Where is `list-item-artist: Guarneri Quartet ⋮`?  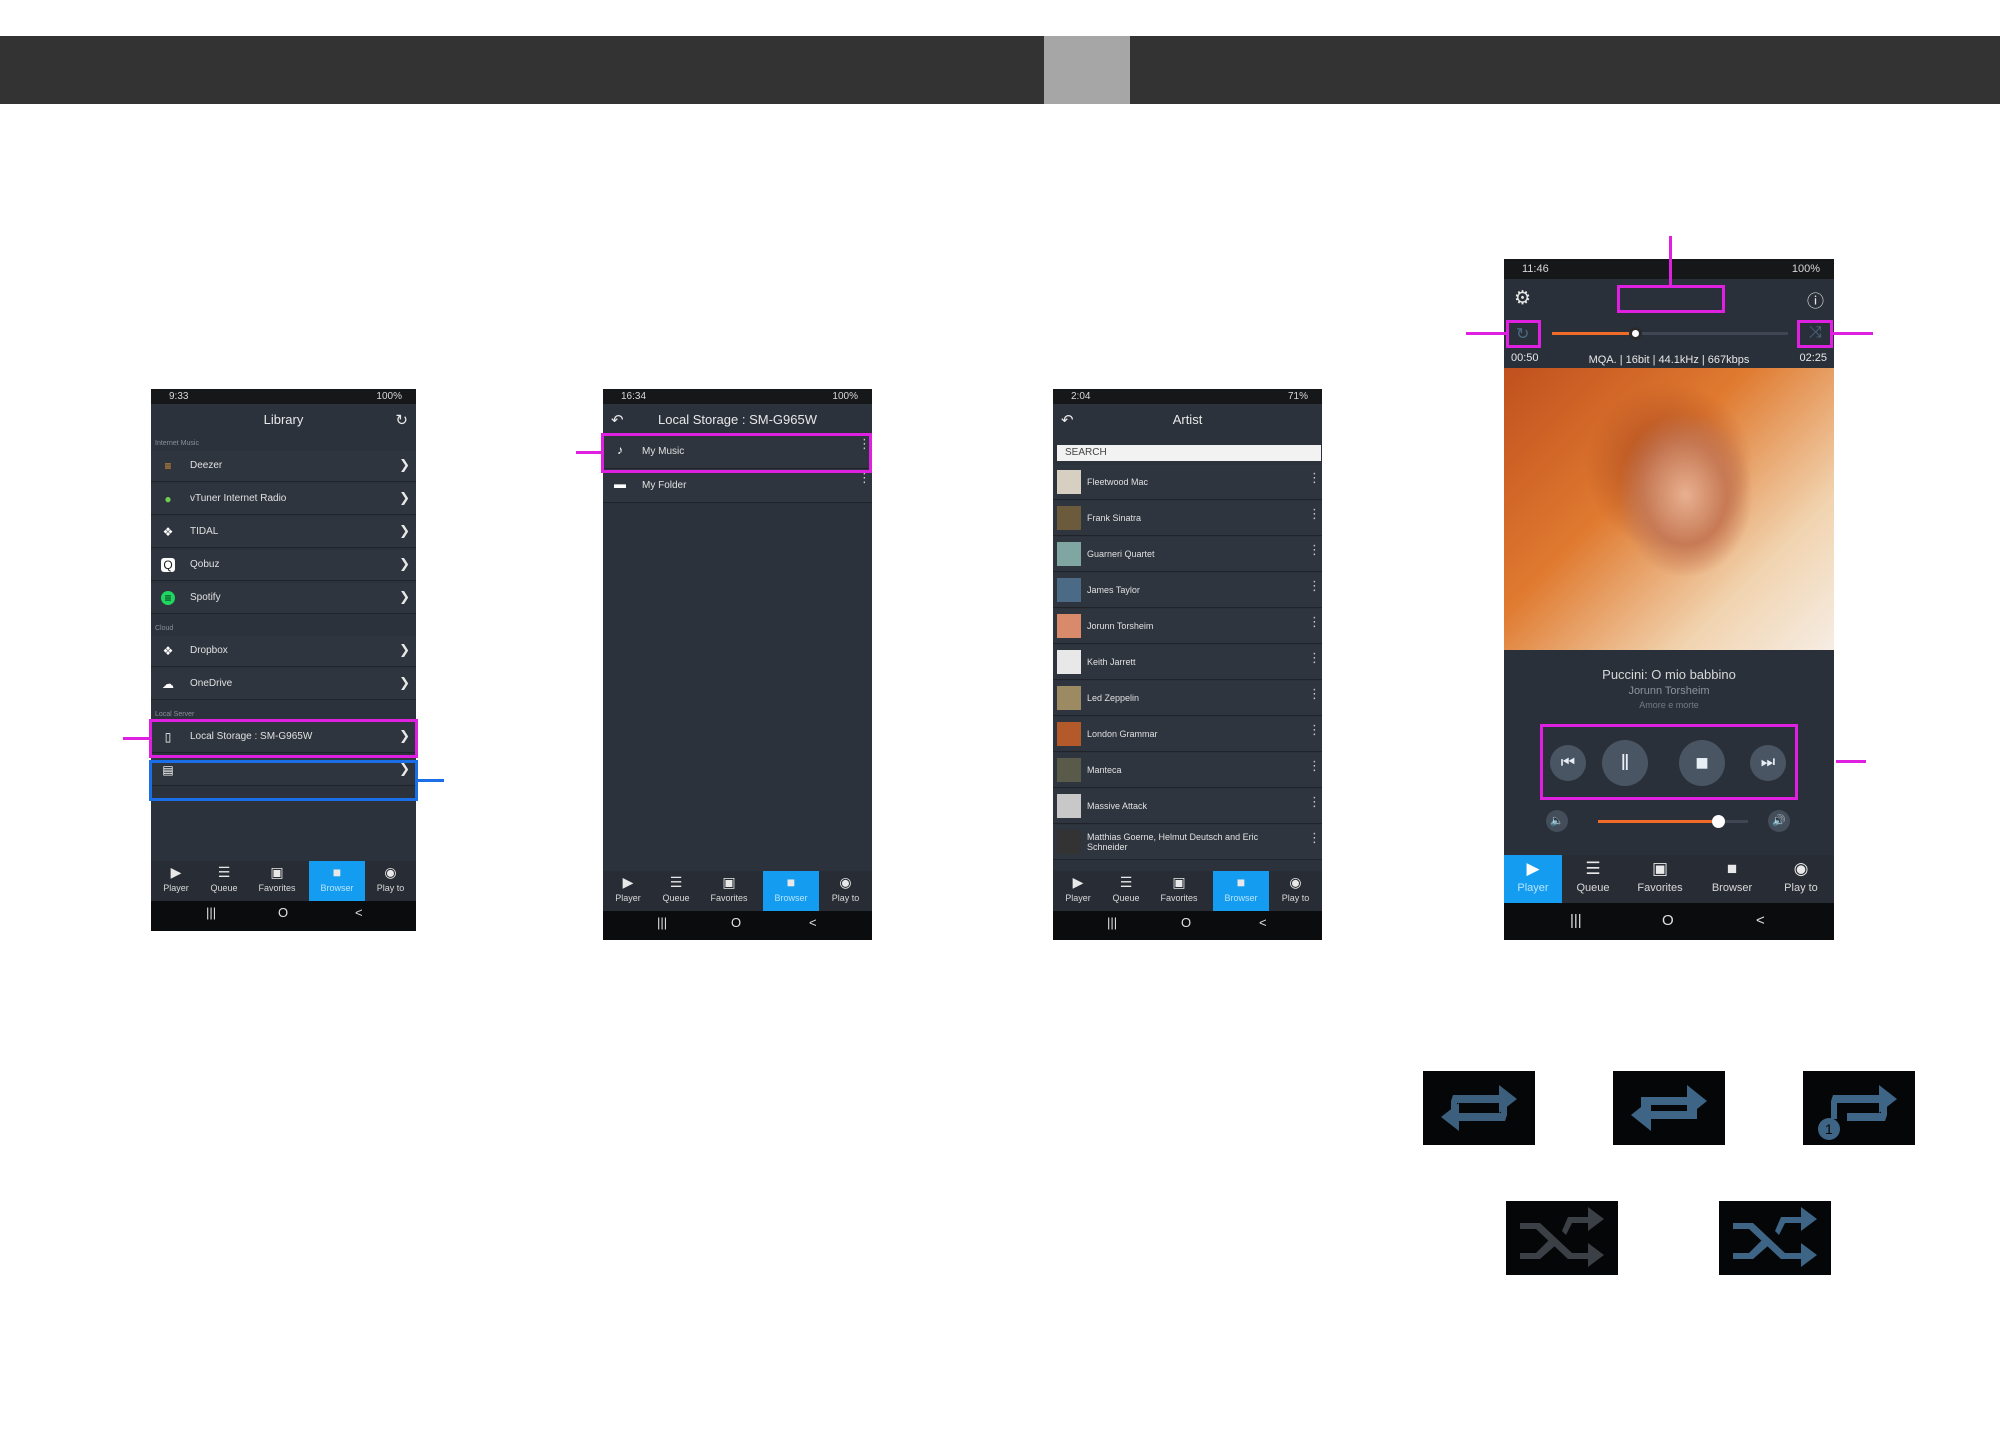
list-item-artist: Guarneri Quartet ⋮ is located at coordinates (1187, 554).